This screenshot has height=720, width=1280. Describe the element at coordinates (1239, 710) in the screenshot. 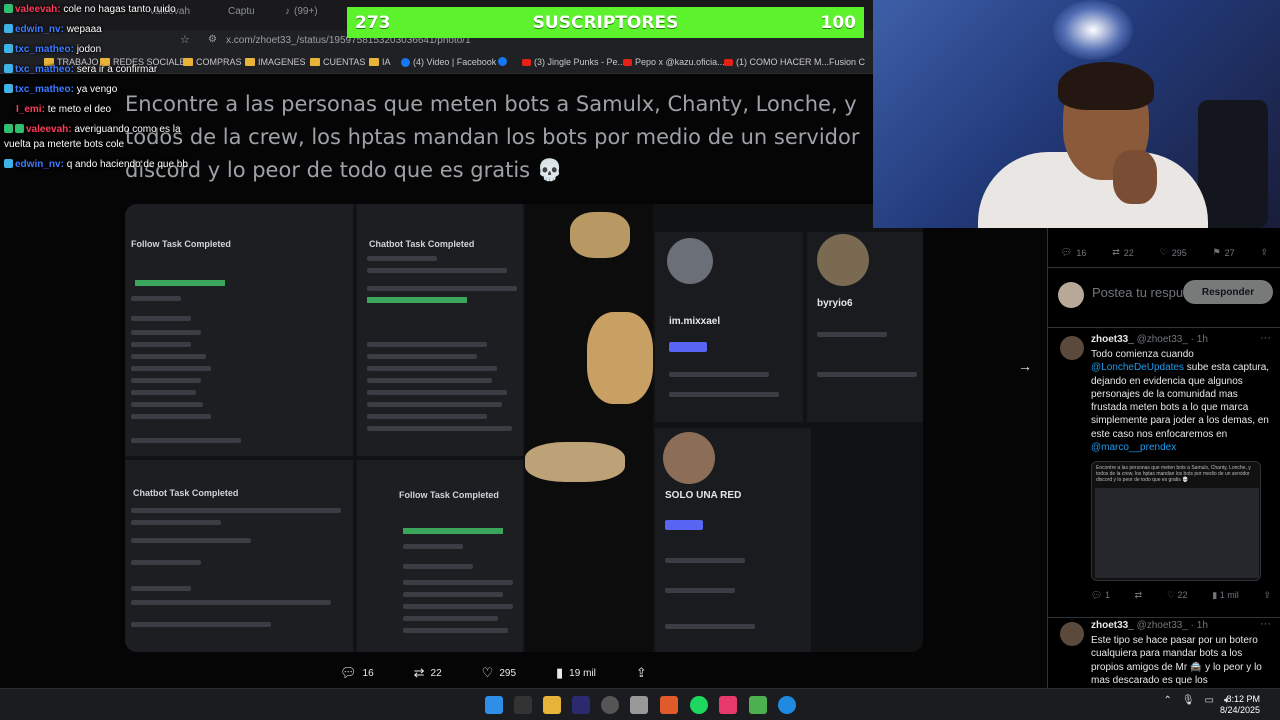

I see `clock-date: 8/24/2025` at that location.